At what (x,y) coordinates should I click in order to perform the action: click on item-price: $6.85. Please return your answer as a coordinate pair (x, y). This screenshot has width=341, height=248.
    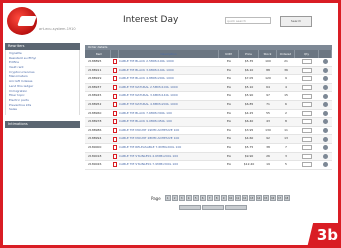
    Looking at the image, I should click on (249, 103).